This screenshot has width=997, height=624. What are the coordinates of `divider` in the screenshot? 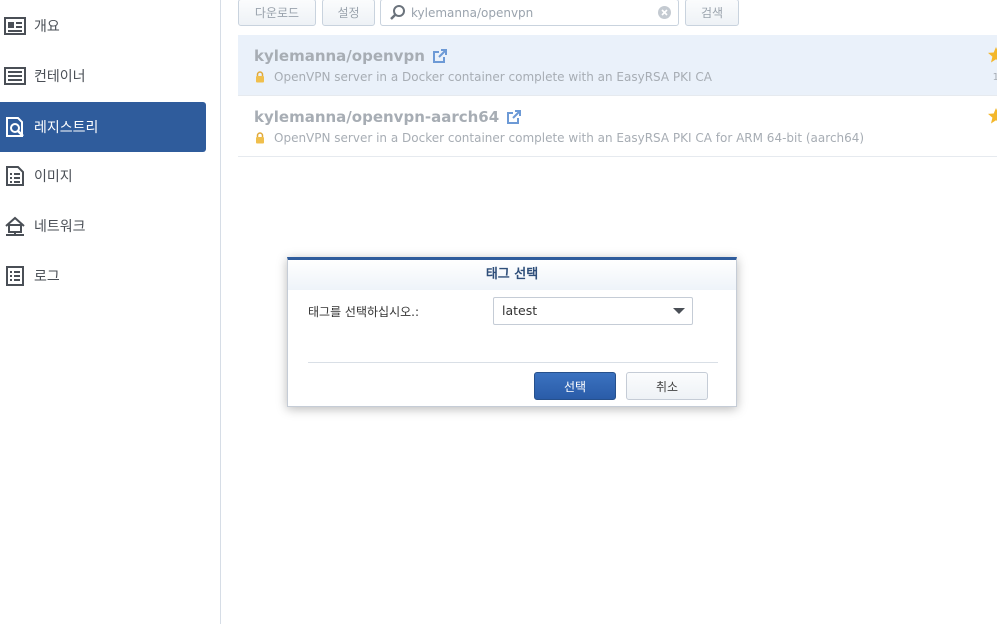 It's located at (513, 362).